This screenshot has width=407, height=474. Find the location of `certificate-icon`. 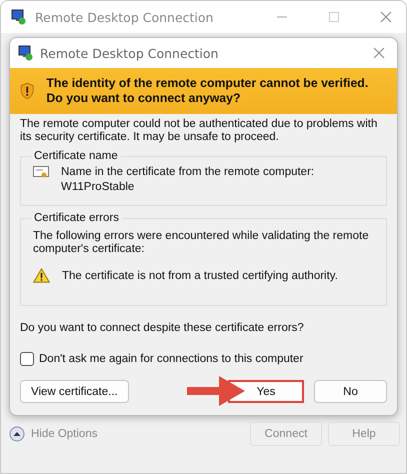

certificate-icon is located at coordinates (41, 173).